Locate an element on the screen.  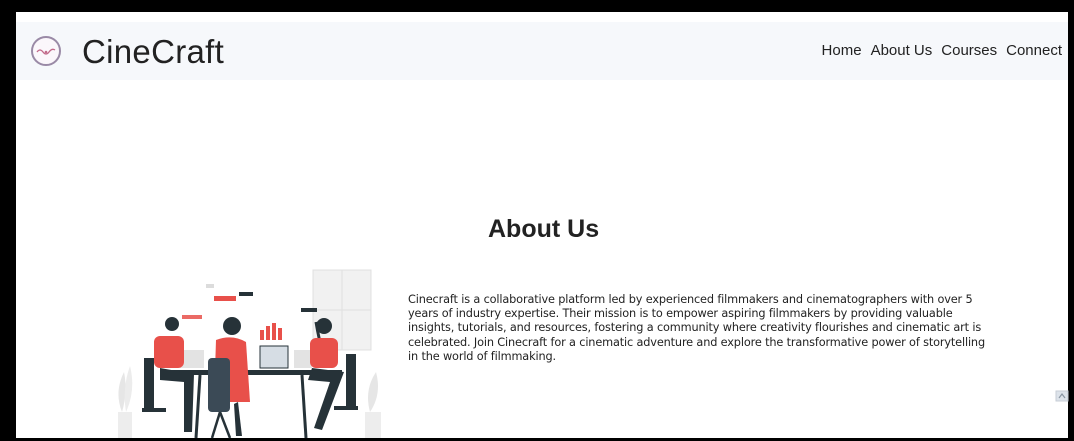
nav-link-home: Home is located at coordinates (842, 50).